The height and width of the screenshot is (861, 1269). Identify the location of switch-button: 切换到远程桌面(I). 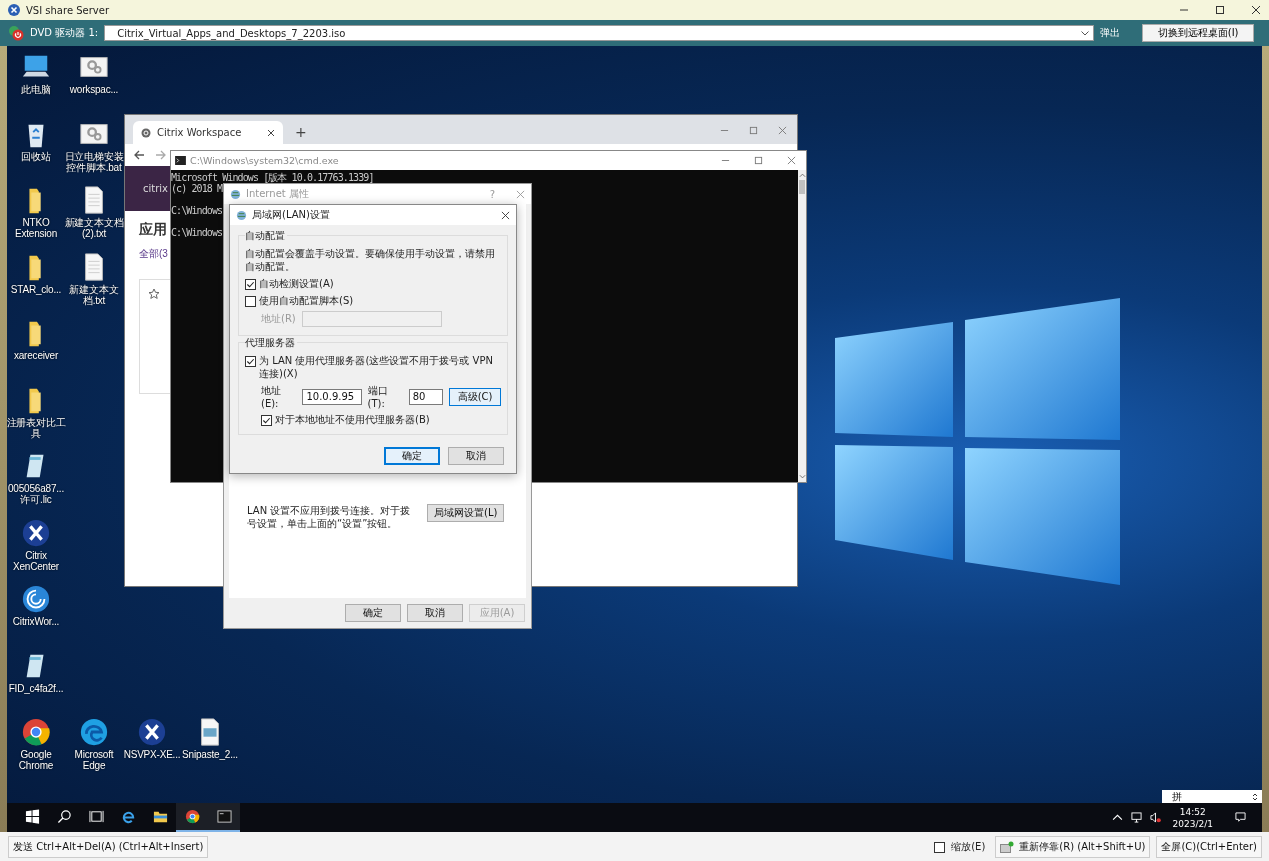
(1198, 33).